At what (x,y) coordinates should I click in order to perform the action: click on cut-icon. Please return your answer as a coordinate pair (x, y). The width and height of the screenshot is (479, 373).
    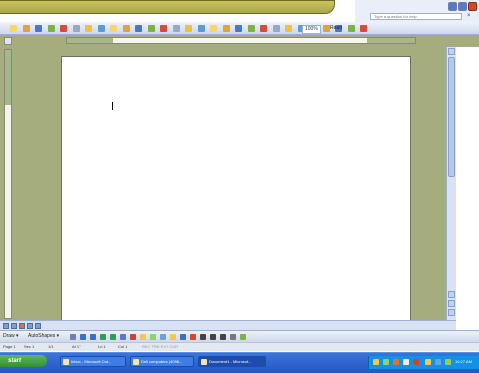
    Looking at the image, I should click on (126, 28).